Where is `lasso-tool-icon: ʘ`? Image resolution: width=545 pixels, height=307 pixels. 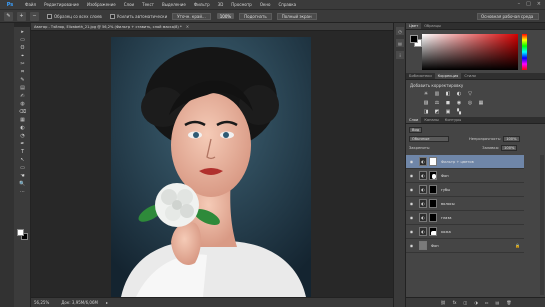 lasso-tool-icon: ʘ is located at coordinates (22, 47).